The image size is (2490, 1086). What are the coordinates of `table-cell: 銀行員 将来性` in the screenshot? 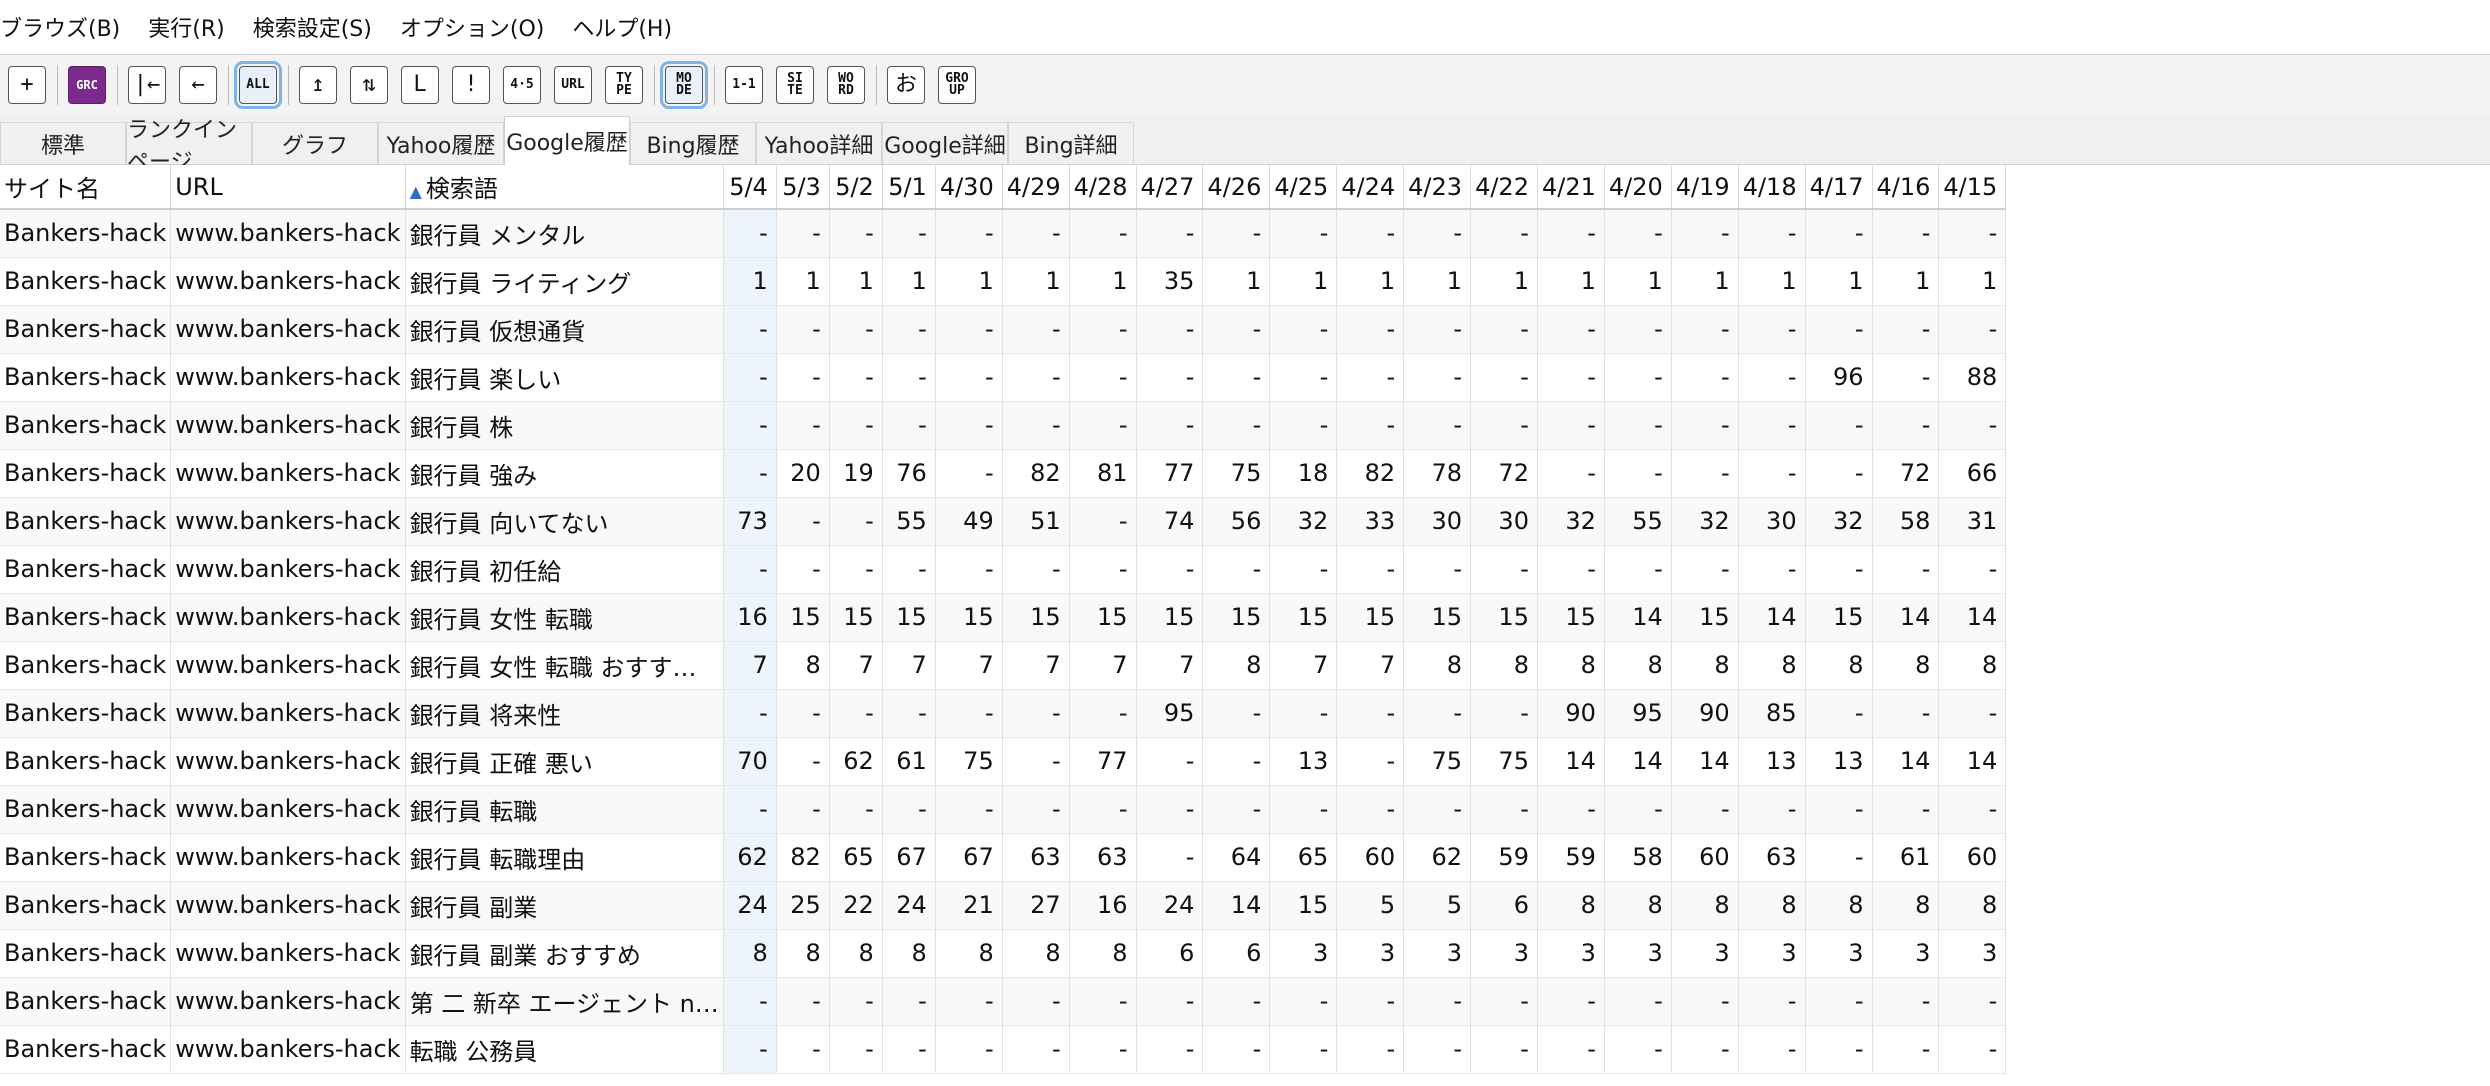 It's located at (564, 713).